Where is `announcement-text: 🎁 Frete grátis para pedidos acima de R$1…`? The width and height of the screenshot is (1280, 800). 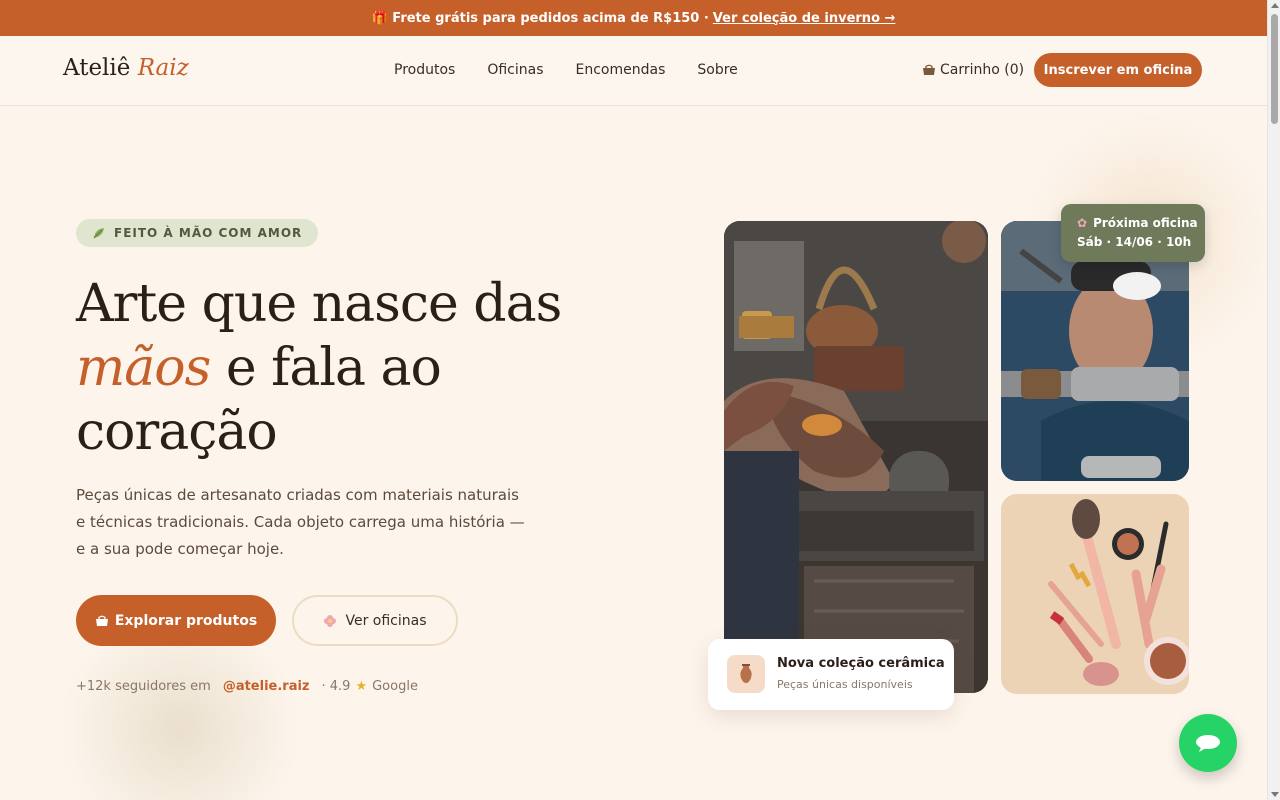
announcement-text: 🎁 Frete grátis para pedidos acima de R$1… is located at coordinates (540, 18).